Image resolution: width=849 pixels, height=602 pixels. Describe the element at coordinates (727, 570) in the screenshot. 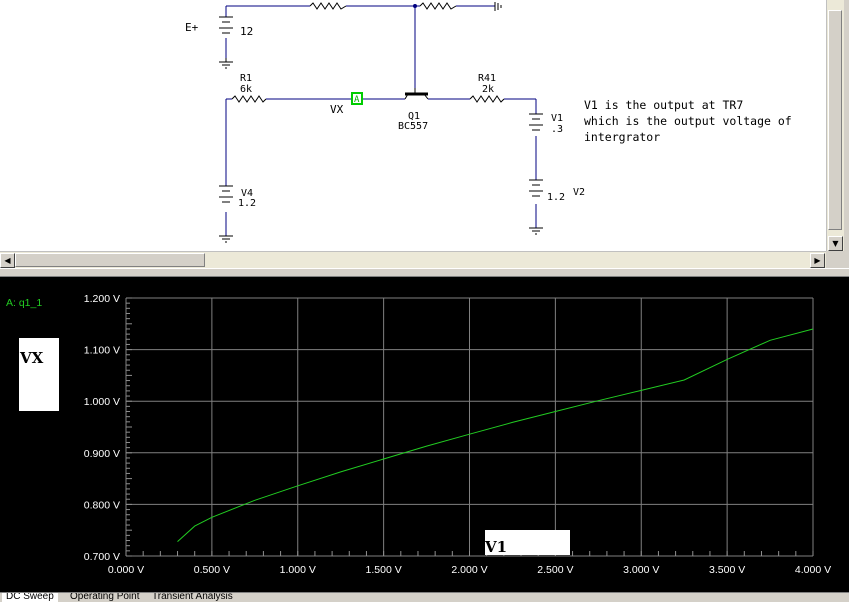

I see `x-tick-label: 3.500 V` at that location.